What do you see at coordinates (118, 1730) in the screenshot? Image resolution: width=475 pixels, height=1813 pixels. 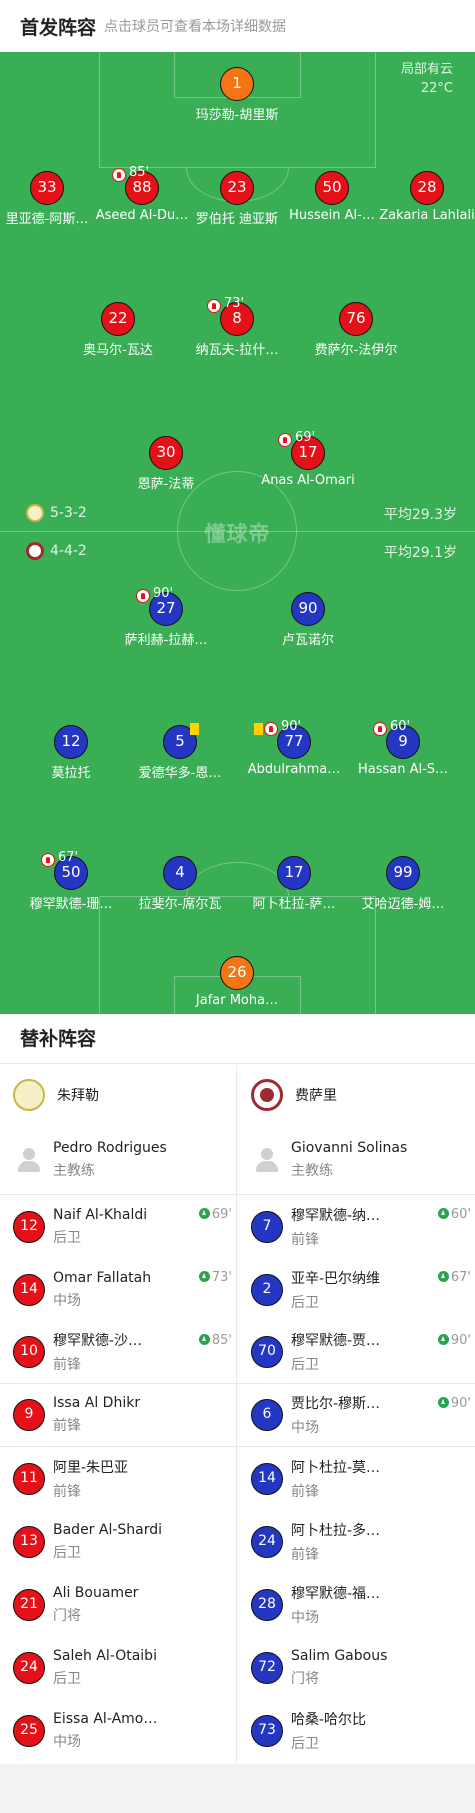 I see `sub-player-row: 25 Eissa Al-Amo… 中场` at bounding box center [118, 1730].